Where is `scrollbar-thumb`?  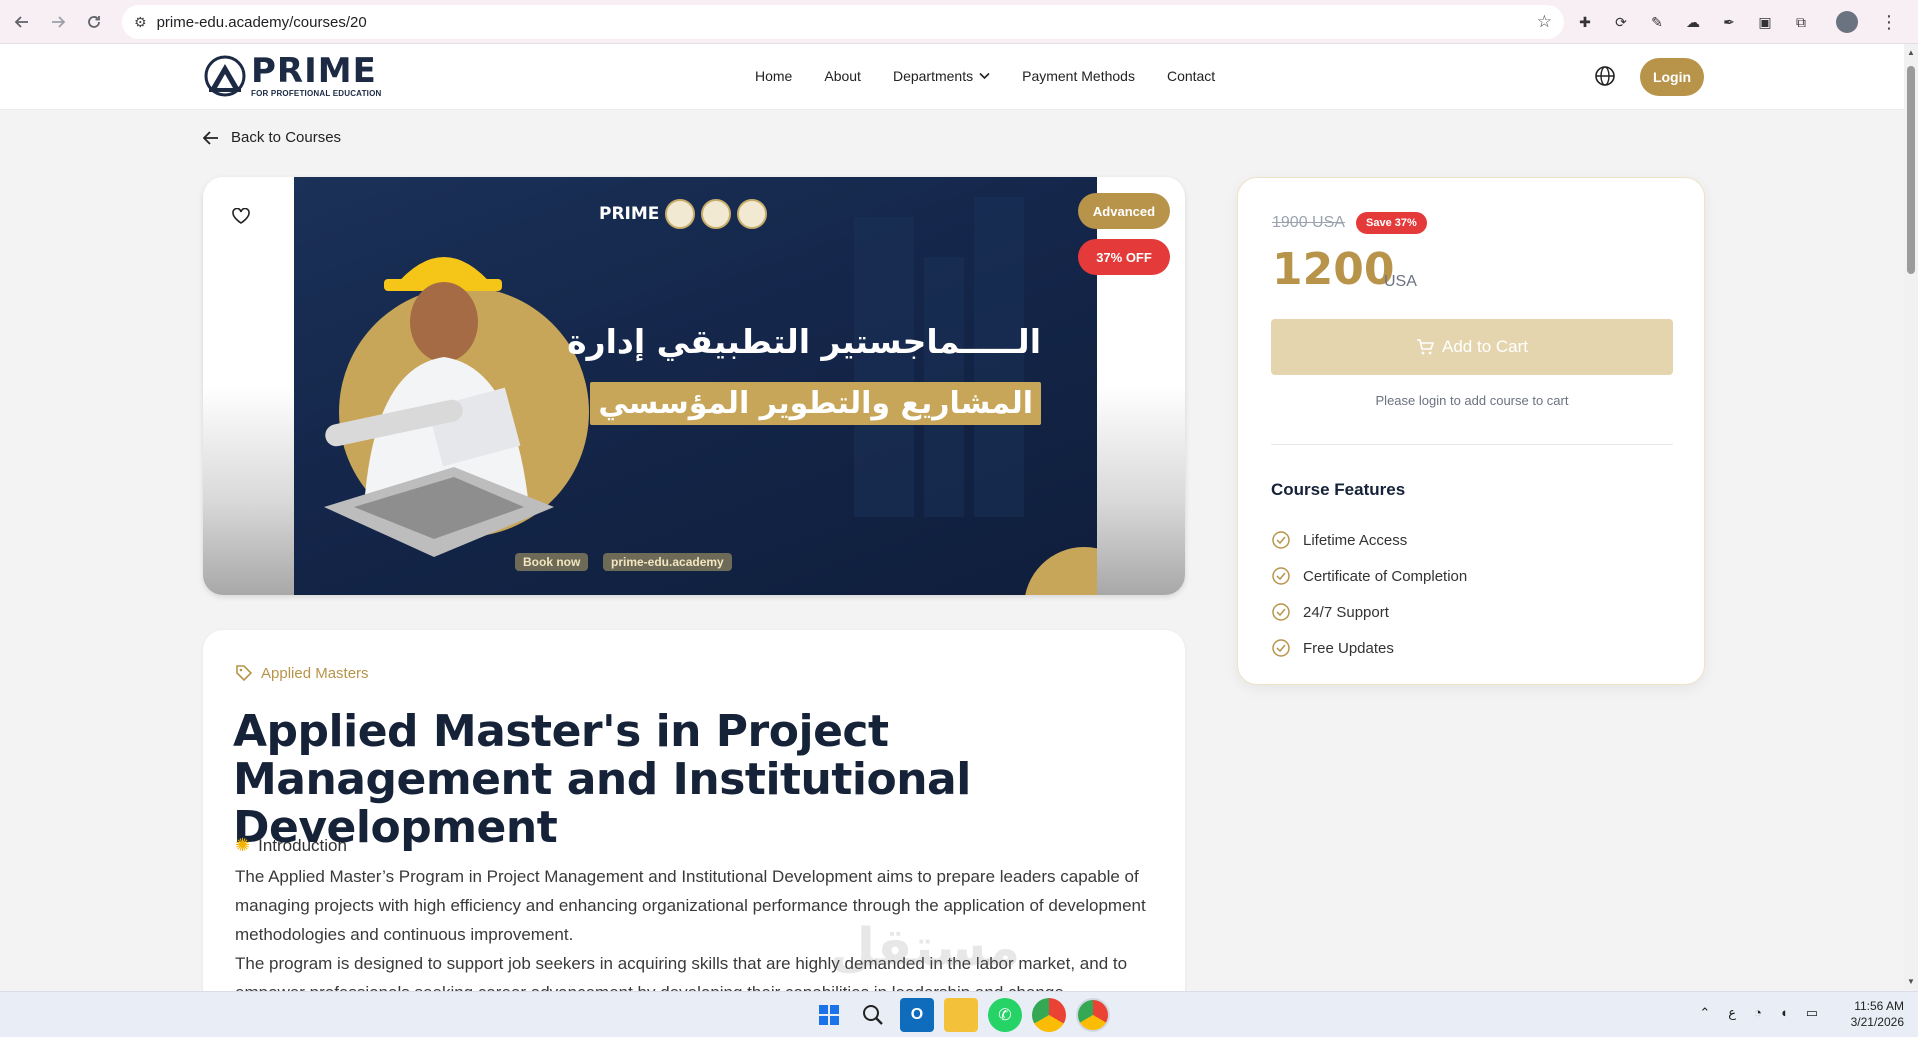
scrollbar-thumb is located at coordinates (1911, 170).